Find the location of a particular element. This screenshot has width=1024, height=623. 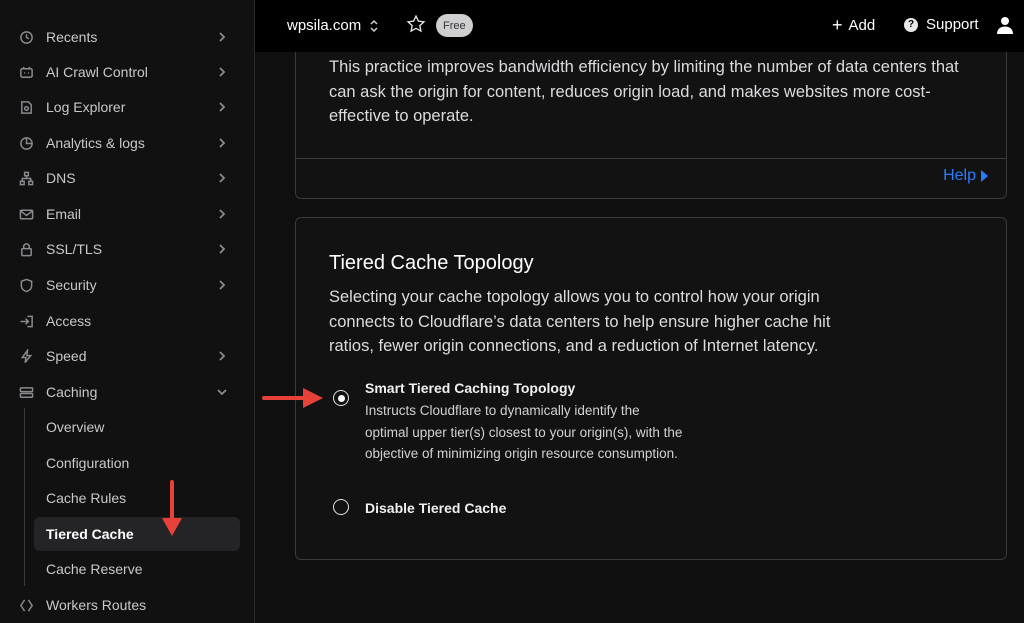

card-title: Tiered Cache Topology is located at coordinates (431, 263).